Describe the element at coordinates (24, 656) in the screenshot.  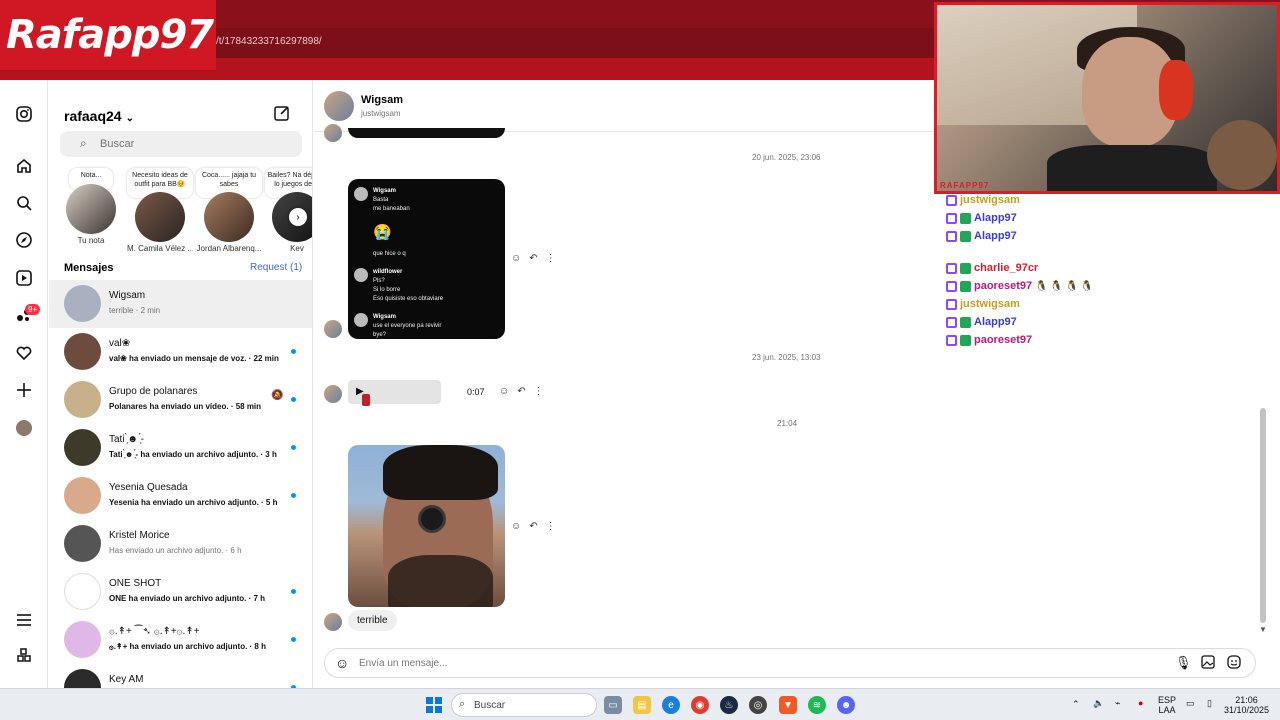
I see `apps-icon` at that location.